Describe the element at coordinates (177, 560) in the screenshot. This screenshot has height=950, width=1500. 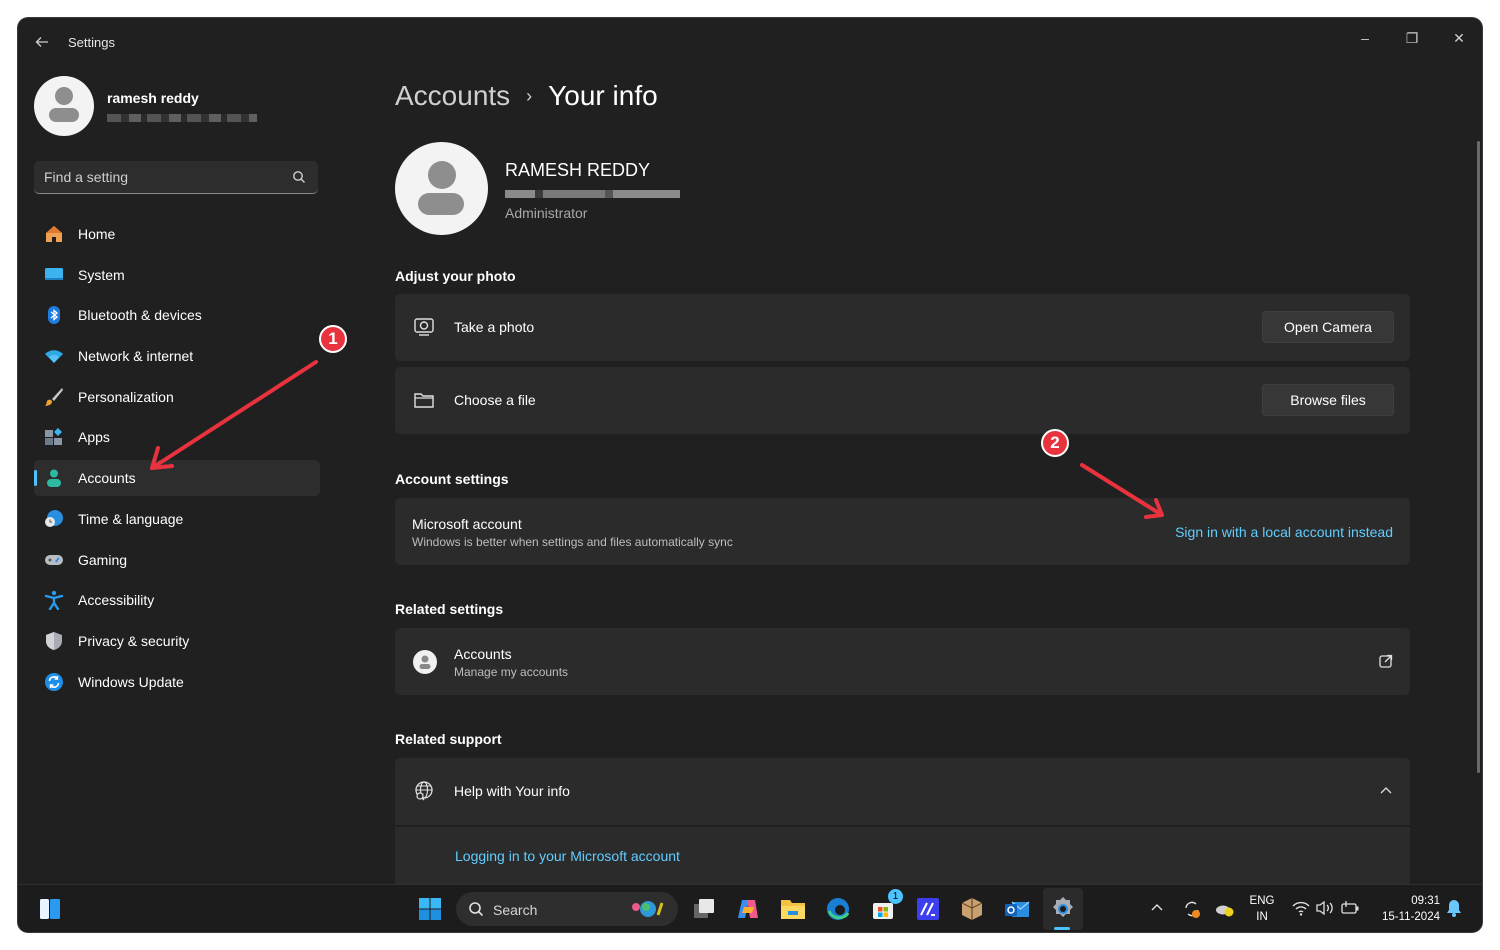
I see `sidebar-item-gaming: Gaming` at that location.